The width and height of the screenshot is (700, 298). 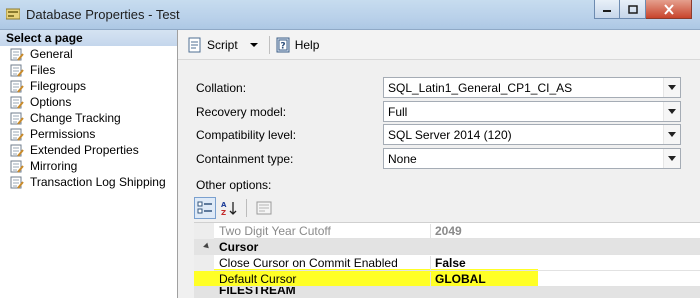 What do you see at coordinates (447, 292) in the screenshot?
I see `grid-category-filestream: FILESTREAM` at bounding box center [447, 292].